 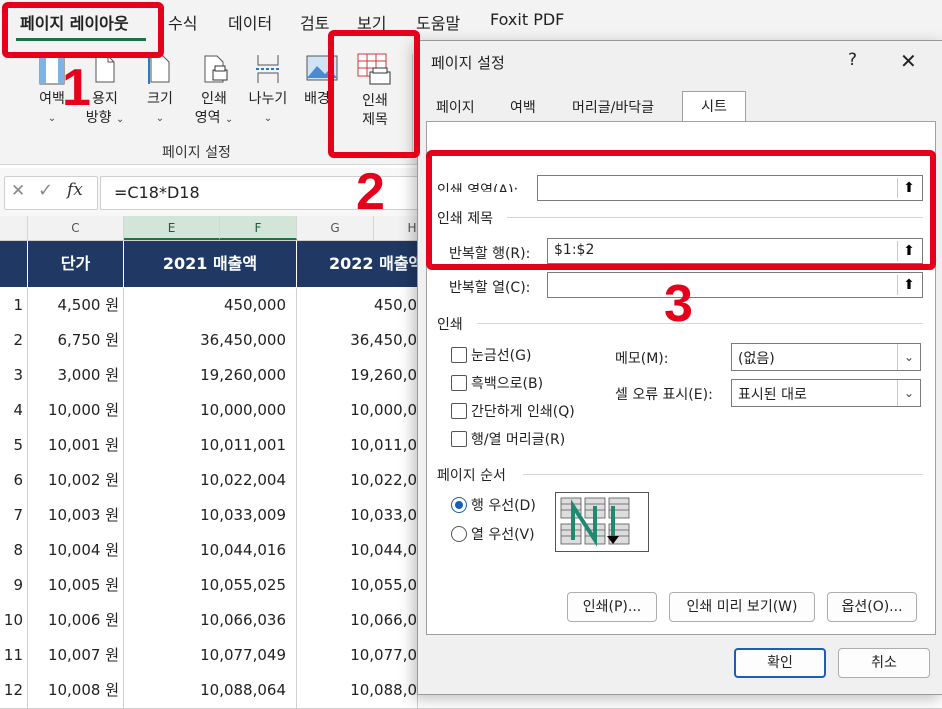 I want to click on down-then-over-radio, so click(x=459, y=505).